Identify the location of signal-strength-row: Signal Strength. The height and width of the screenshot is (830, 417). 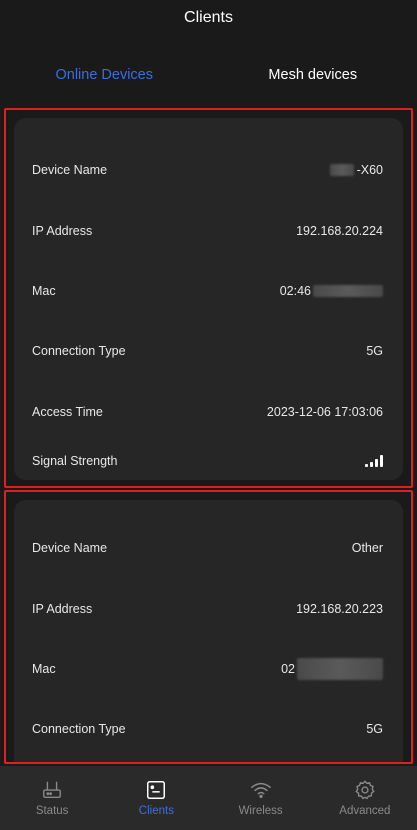
(208, 461).